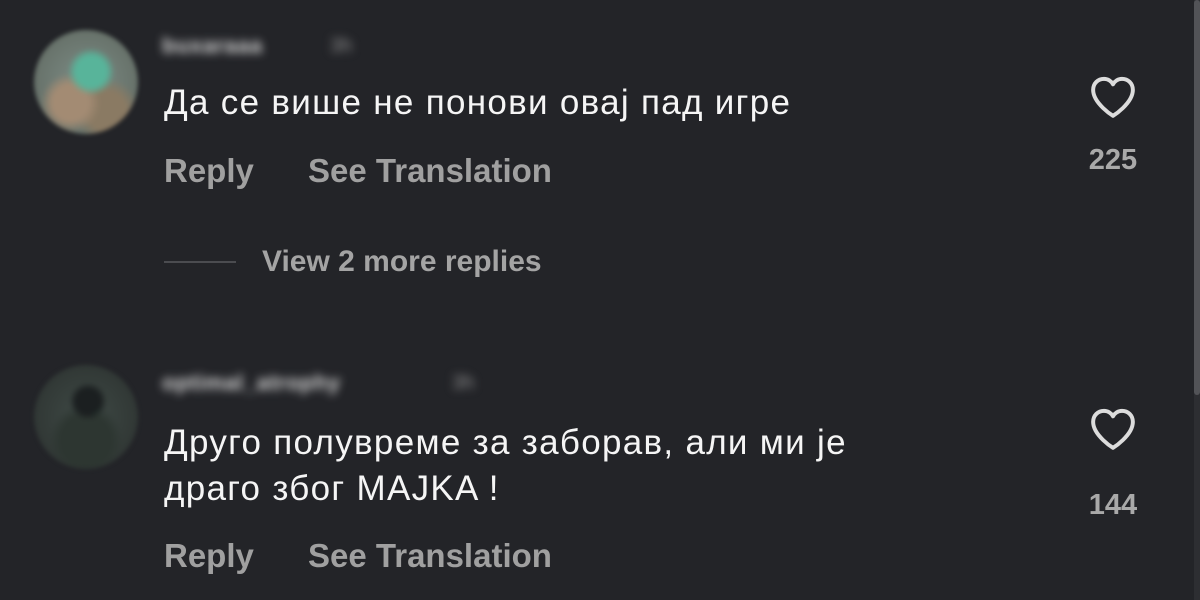  I want to click on view-more-replies-label: View 2 more replies, so click(402, 261).